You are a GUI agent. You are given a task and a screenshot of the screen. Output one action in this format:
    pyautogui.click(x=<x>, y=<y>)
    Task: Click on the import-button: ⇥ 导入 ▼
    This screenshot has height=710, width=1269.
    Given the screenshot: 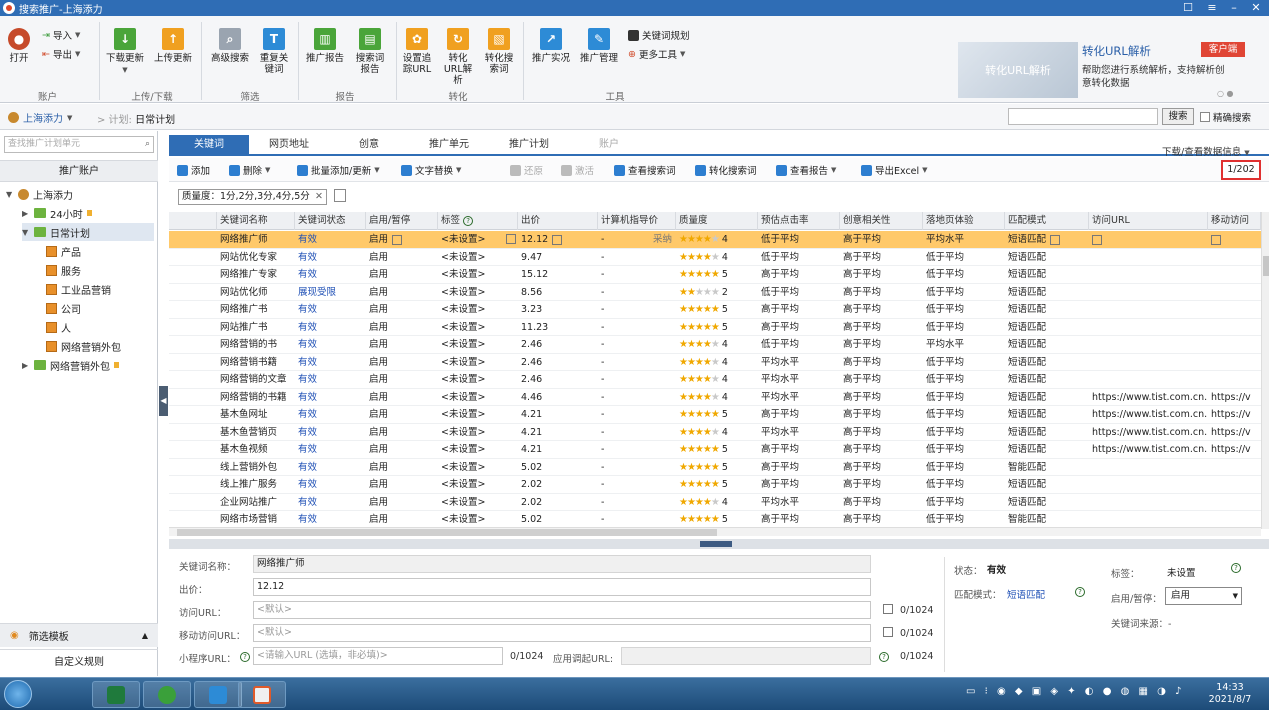 What is the action you would take?
    pyautogui.click(x=61, y=35)
    